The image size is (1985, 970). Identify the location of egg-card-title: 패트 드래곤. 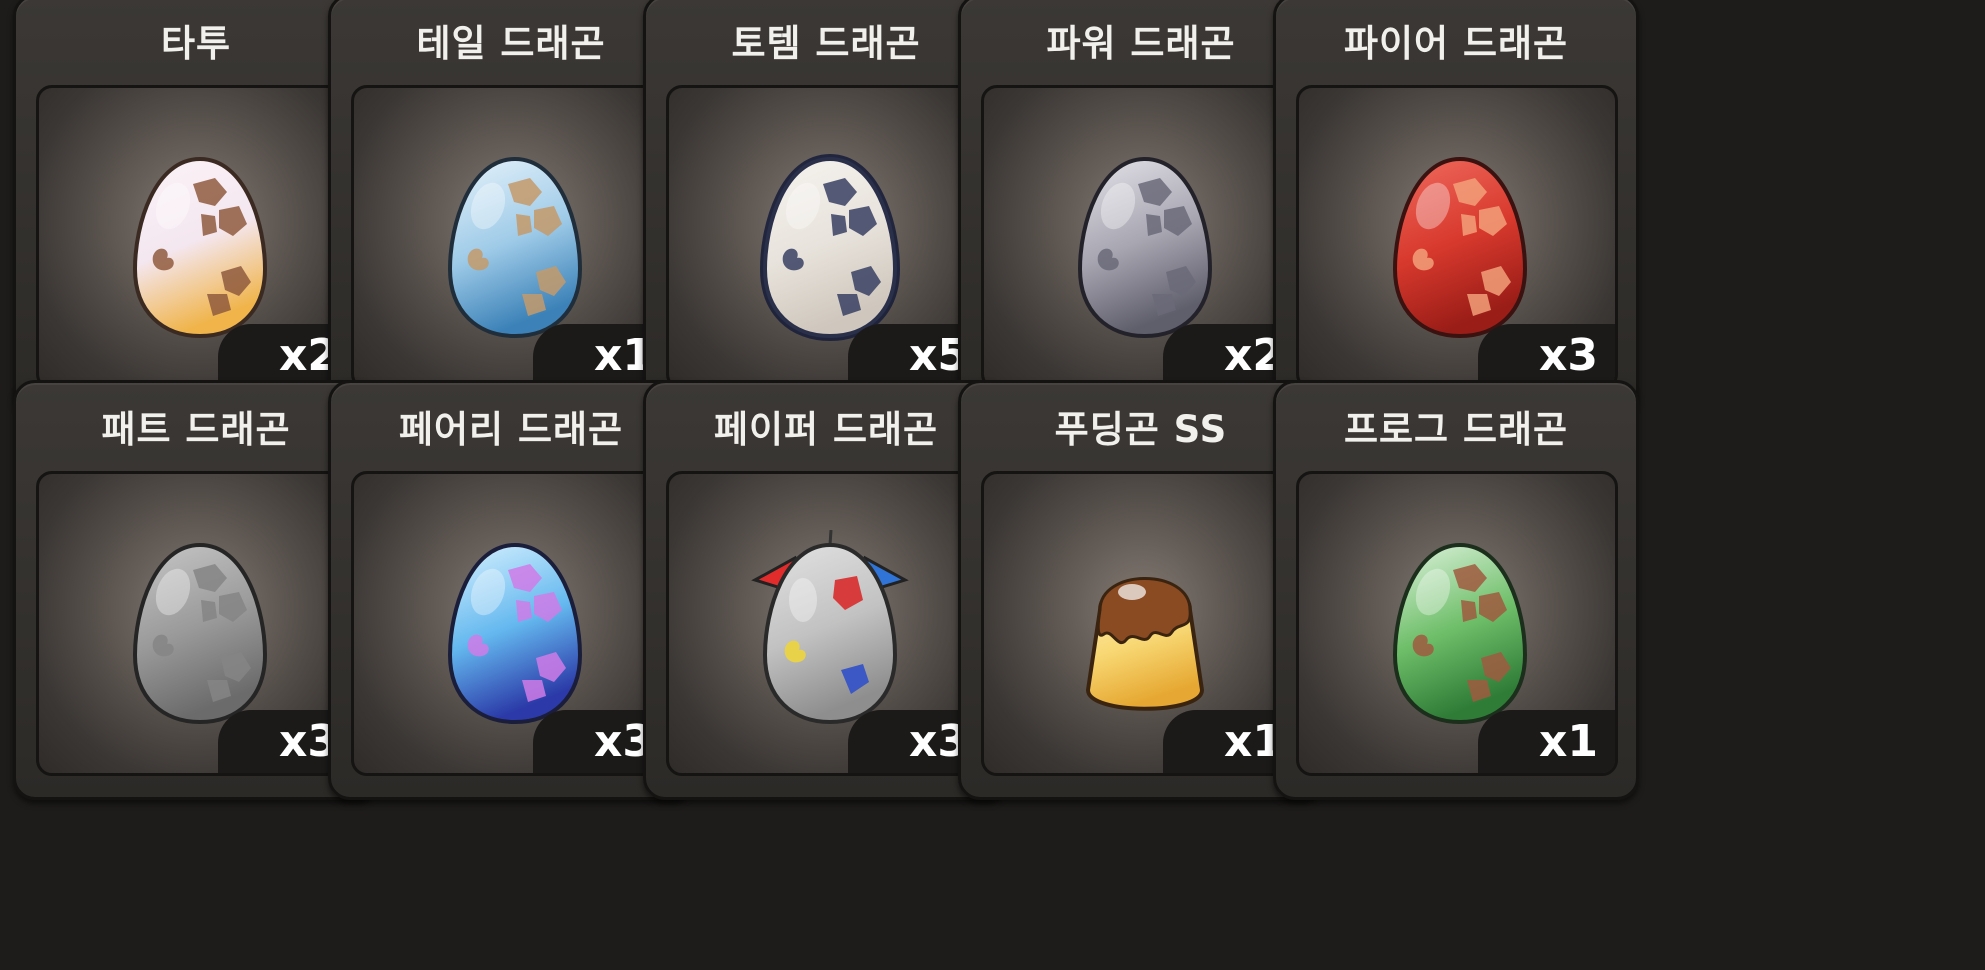
(196, 429).